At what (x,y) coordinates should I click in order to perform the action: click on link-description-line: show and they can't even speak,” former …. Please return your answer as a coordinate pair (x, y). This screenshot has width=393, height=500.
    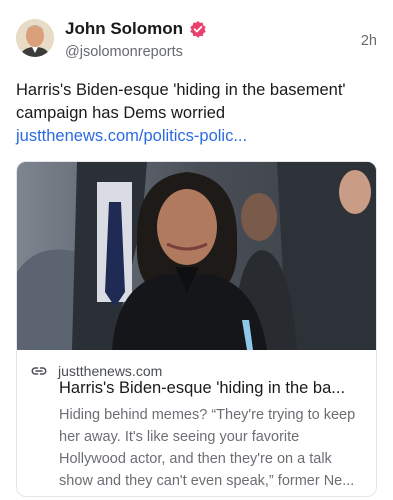
    Looking at the image, I should click on (207, 481).